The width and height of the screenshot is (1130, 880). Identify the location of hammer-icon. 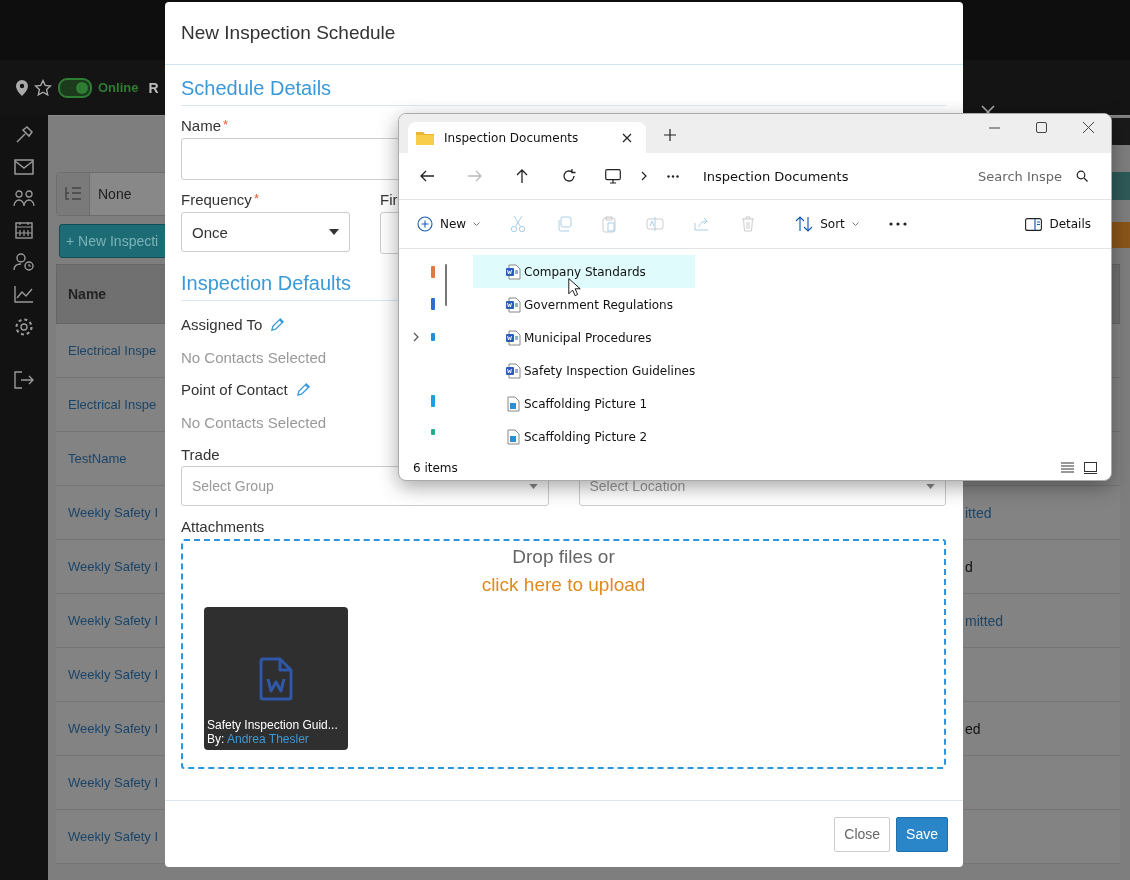
(24, 135).